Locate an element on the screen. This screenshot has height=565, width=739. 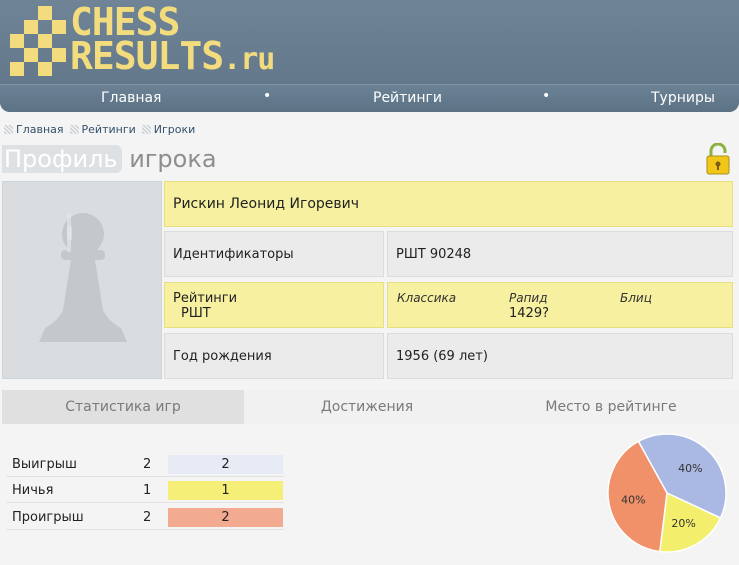
stat-row-losses: Проигрыш 2 2 is located at coordinates (145, 518).